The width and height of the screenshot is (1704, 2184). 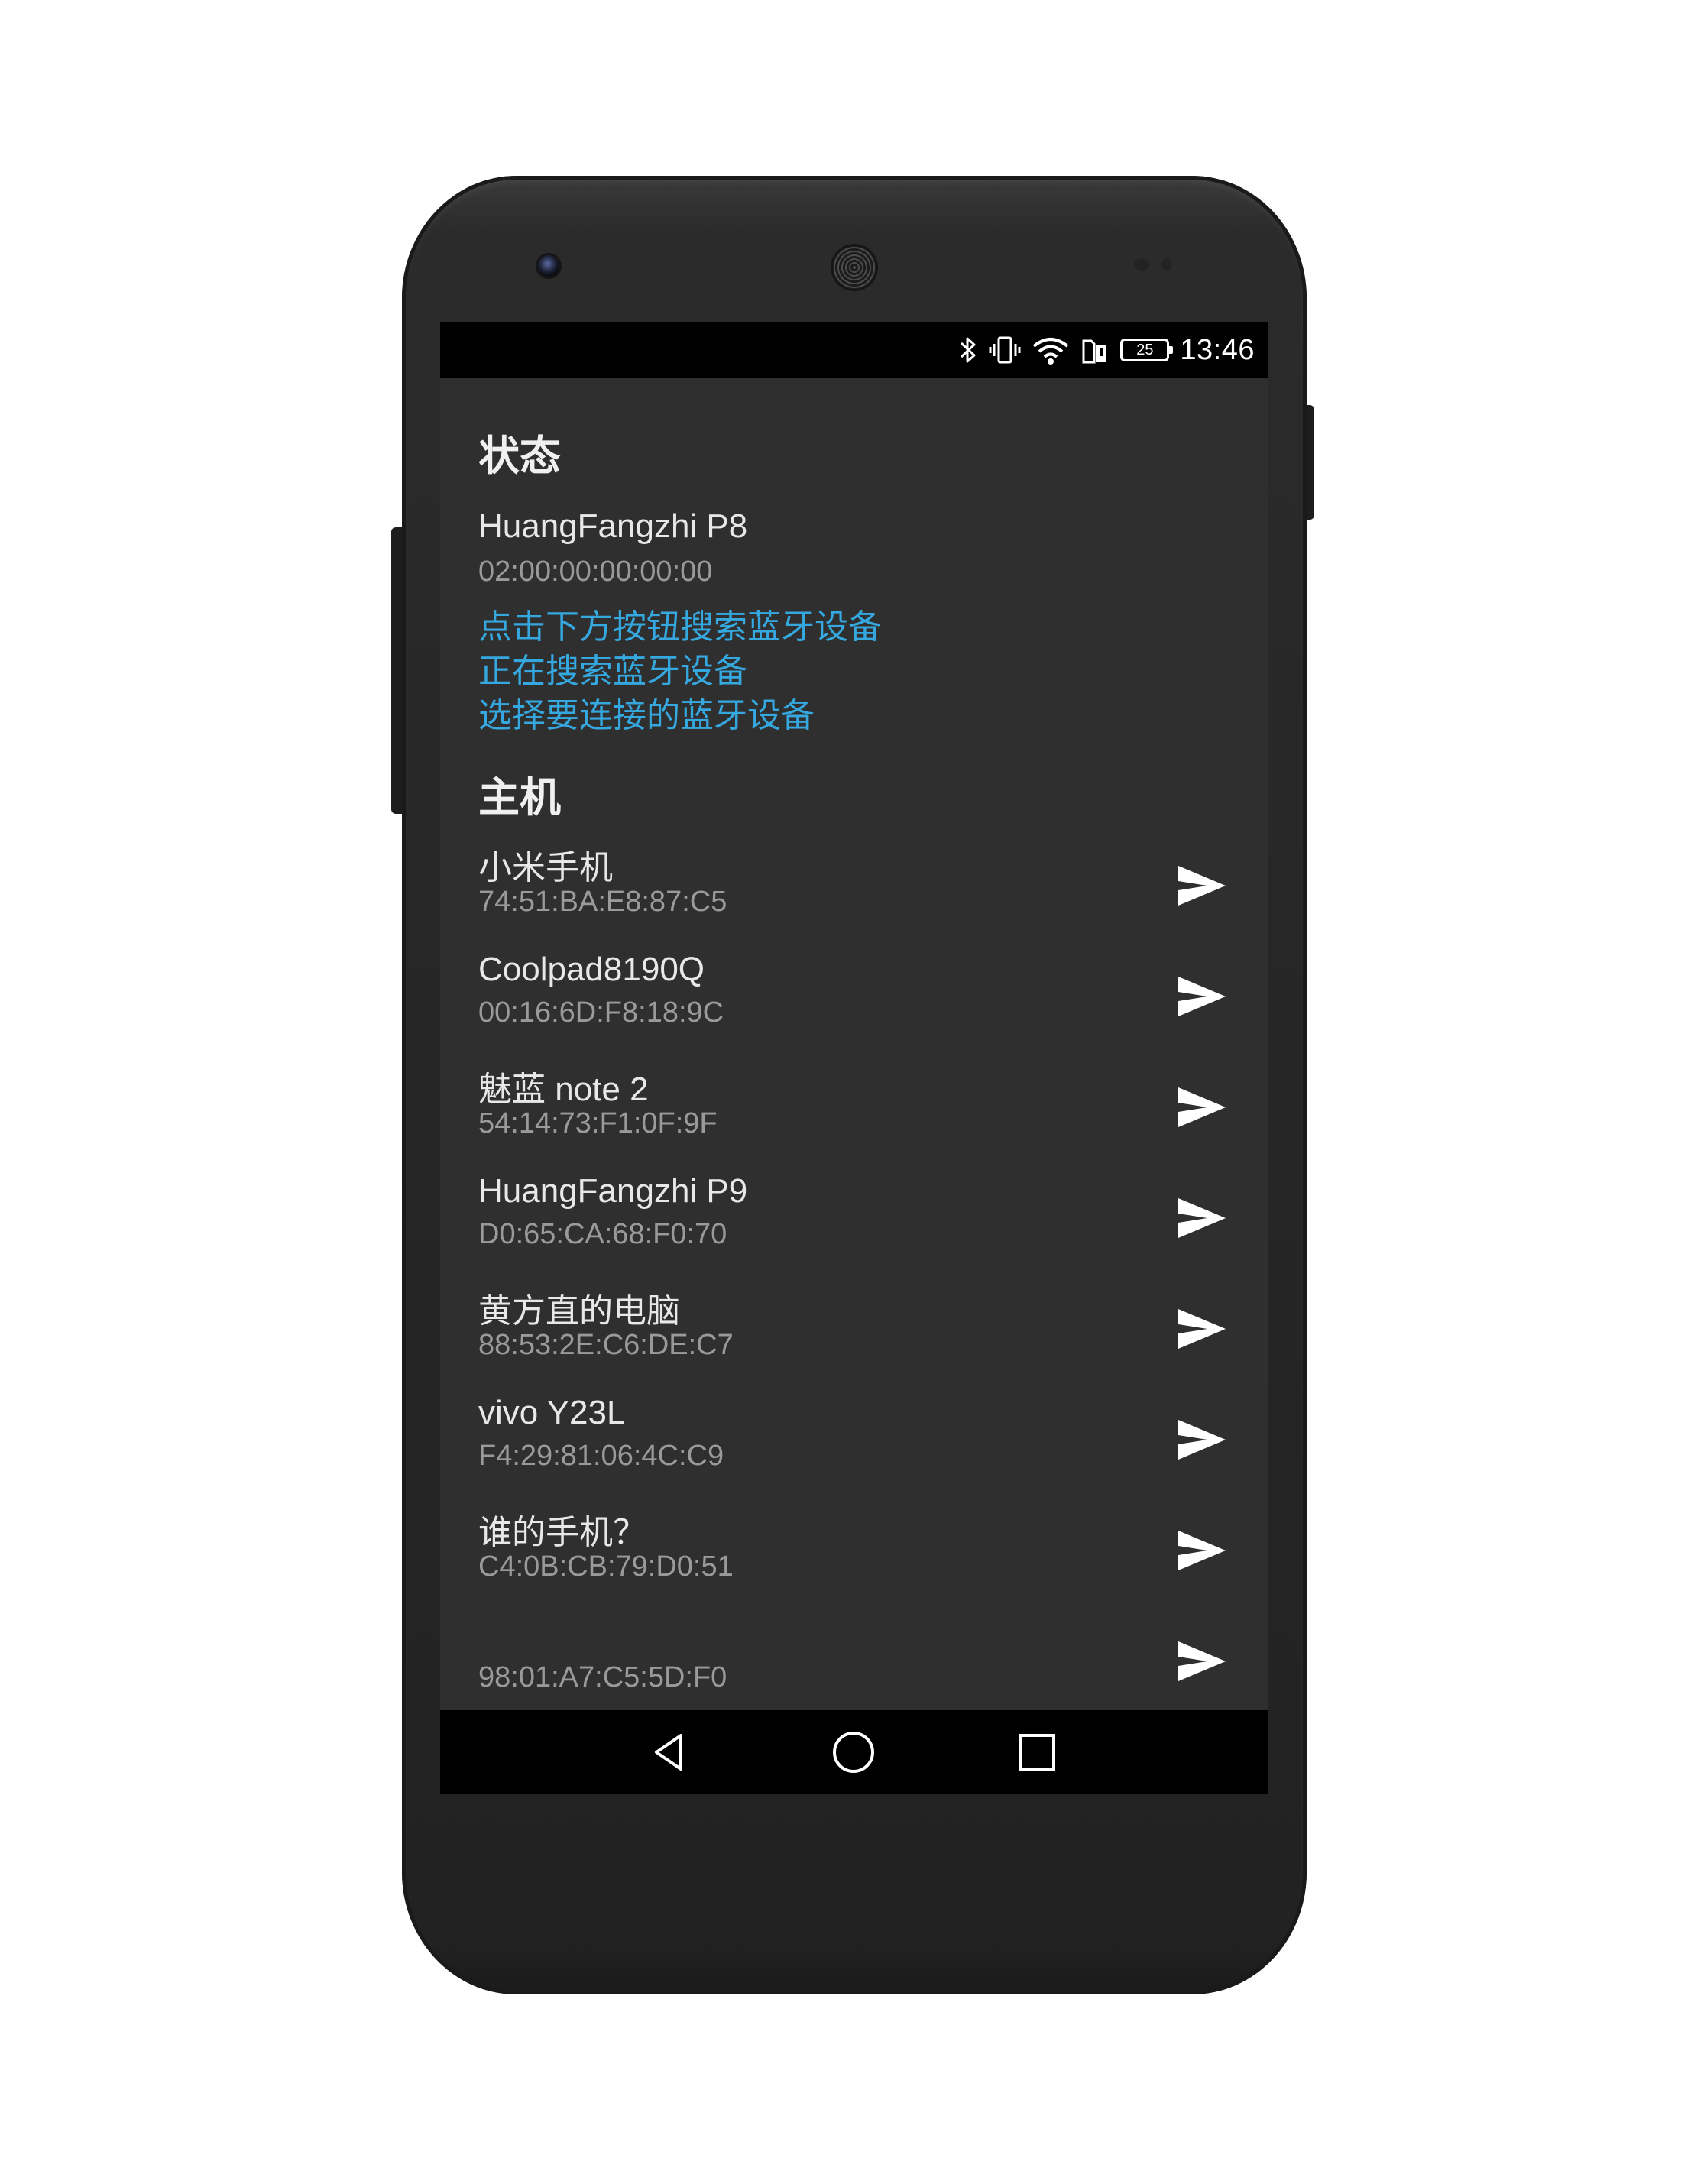 I want to click on local-device-address: 02:00:00:00:00:00, so click(x=596, y=572).